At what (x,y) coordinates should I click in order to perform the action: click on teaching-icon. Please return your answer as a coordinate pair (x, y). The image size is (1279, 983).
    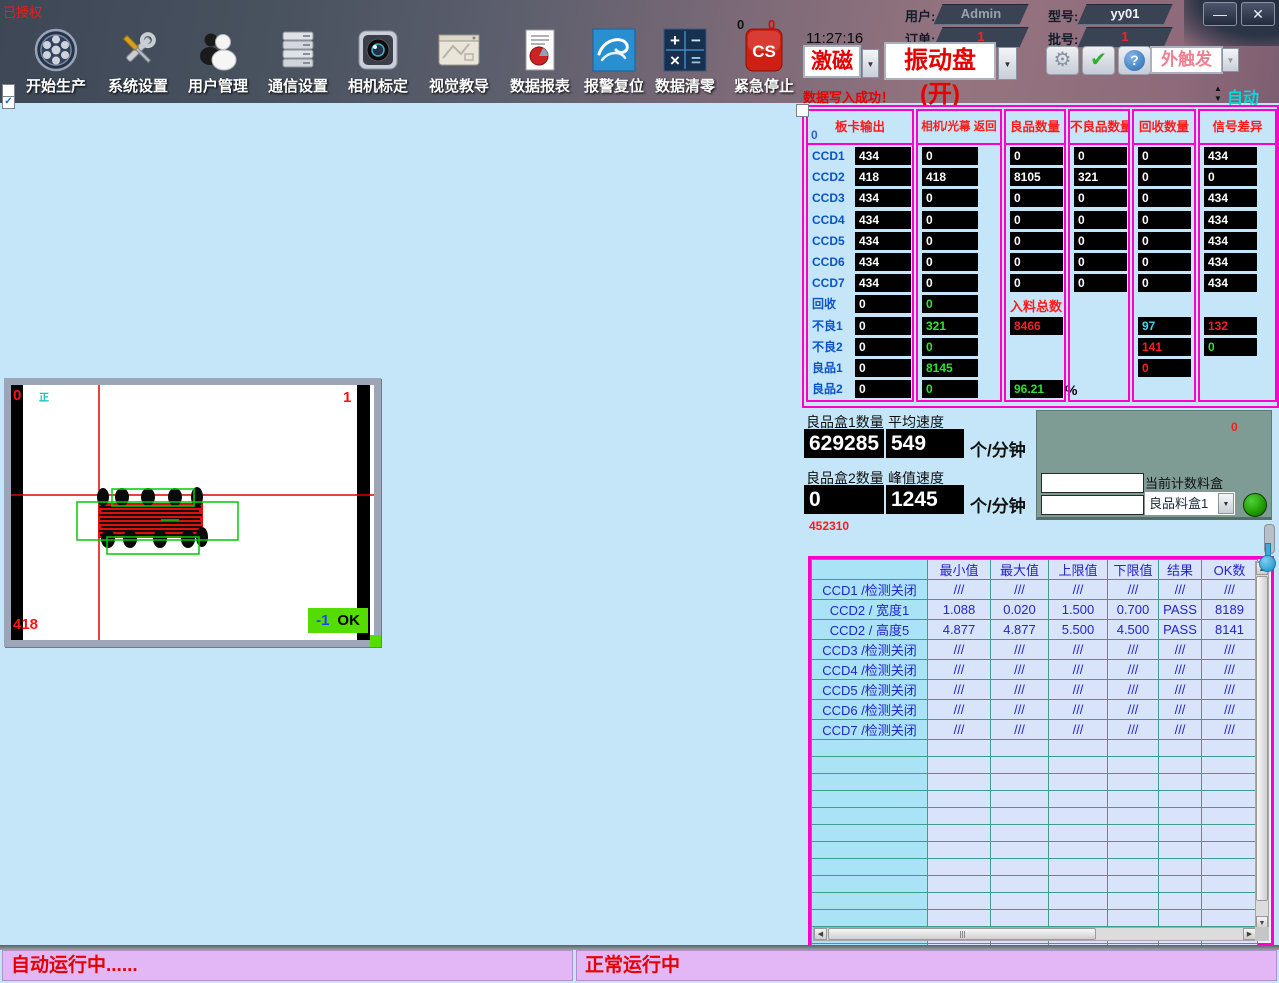
    Looking at the image, I should click on (459, 50).